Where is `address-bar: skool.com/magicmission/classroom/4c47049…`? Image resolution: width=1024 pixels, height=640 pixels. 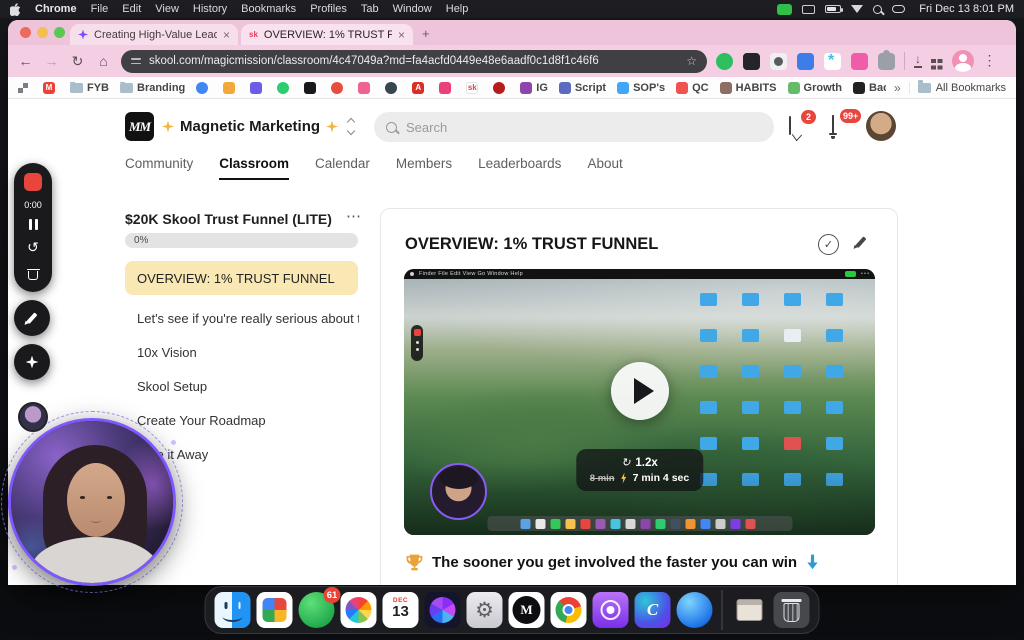
address-bar: skool.com/magicmission/classroom/4c47049… is located at coordinates (414, 61).